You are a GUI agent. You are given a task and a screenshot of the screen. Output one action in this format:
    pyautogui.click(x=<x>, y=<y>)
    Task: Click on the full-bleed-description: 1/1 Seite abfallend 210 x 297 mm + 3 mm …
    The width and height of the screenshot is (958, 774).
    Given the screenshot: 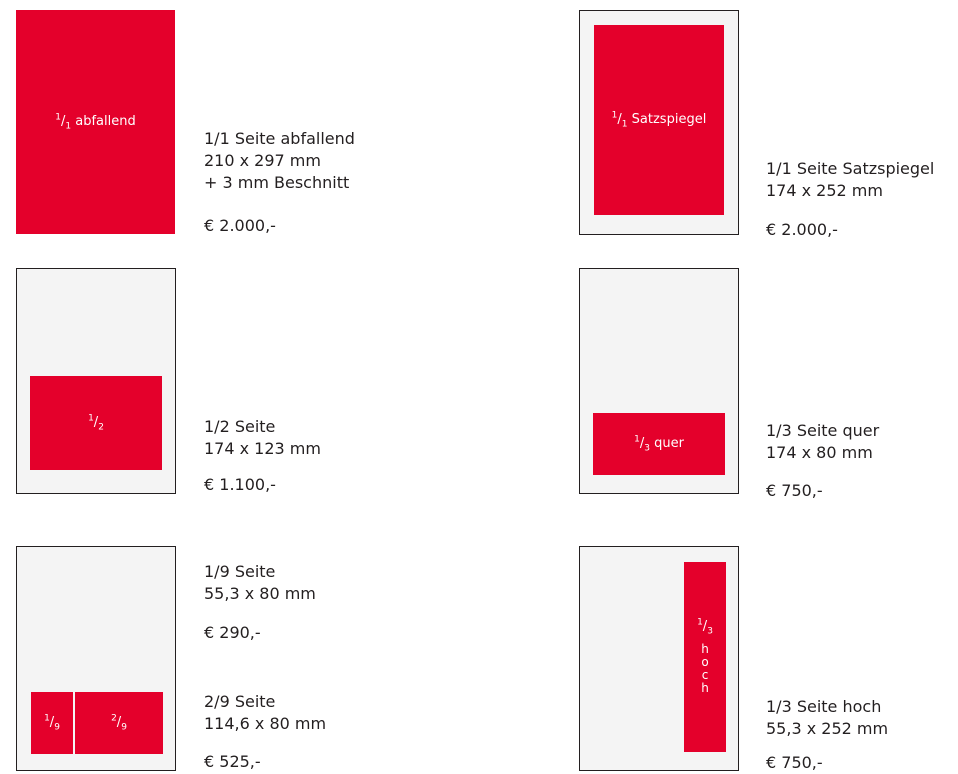 What is the action you would take?
    pyautogui.click(x=279, y=161)
    